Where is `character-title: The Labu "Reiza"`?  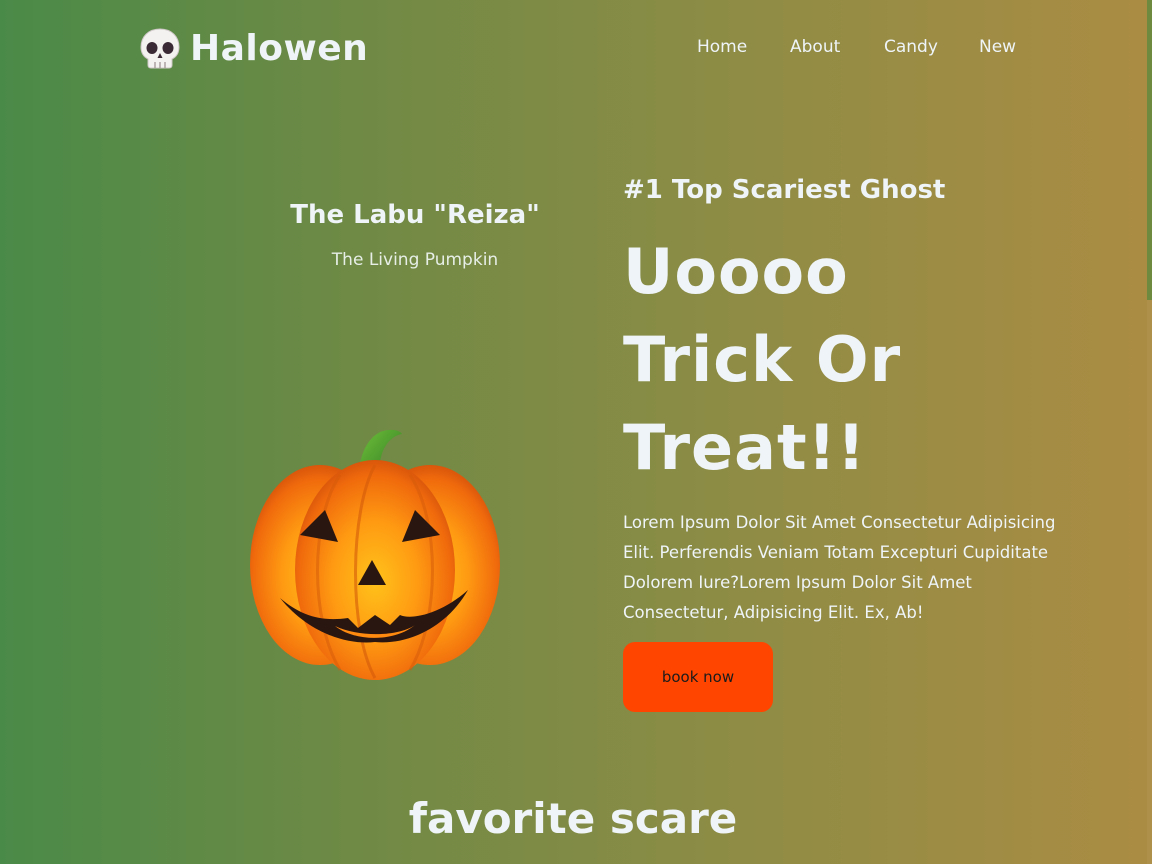 character-title: The Labu "Reiza" is located at coordinates (415, 215).